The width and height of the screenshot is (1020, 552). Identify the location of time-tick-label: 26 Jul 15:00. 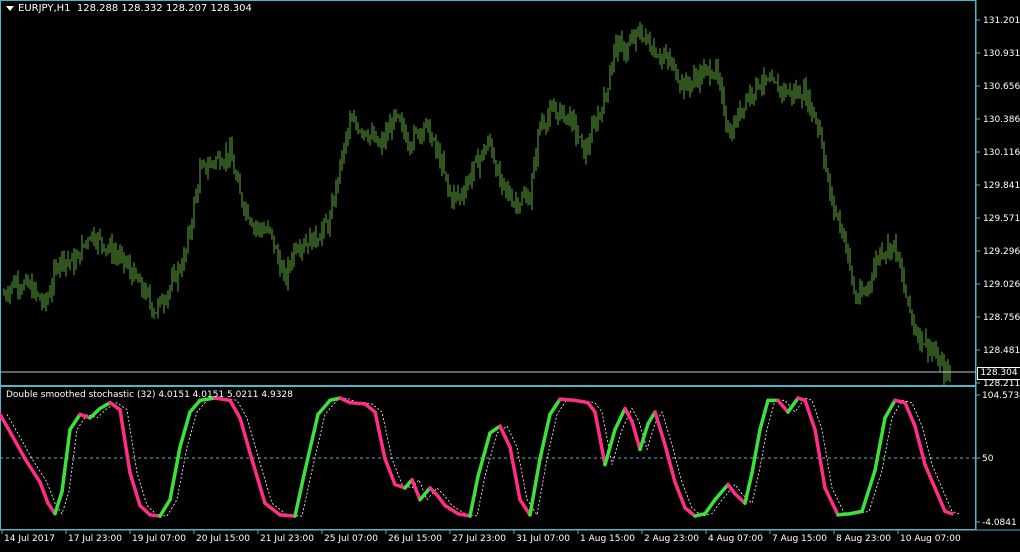
(415, 539).